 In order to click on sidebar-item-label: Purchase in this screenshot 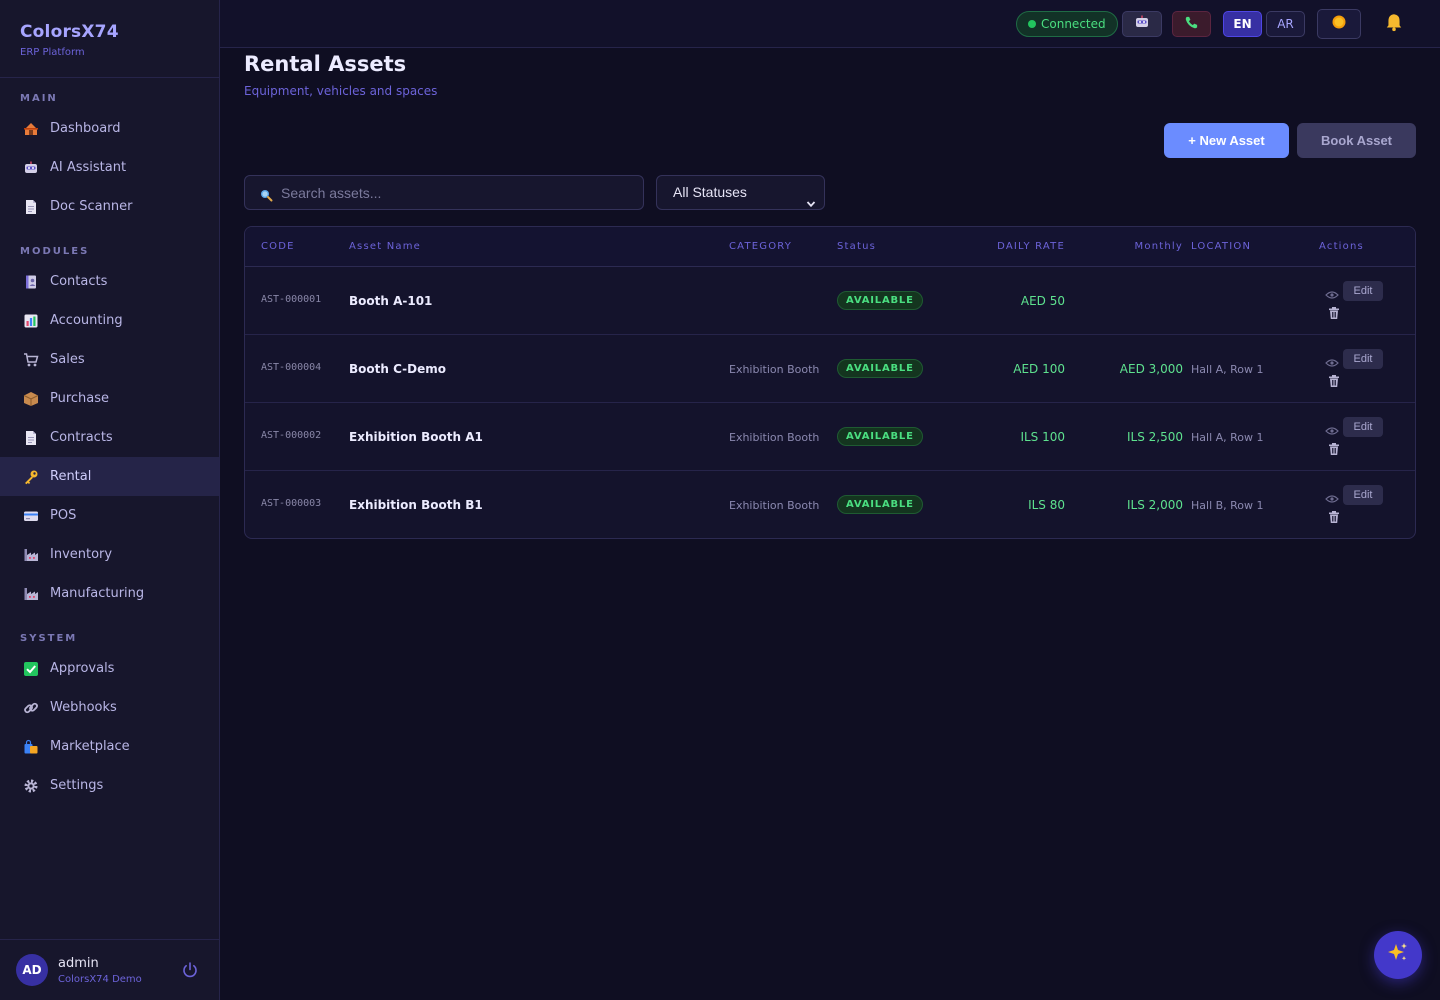, I will do `click(80, 398)`.